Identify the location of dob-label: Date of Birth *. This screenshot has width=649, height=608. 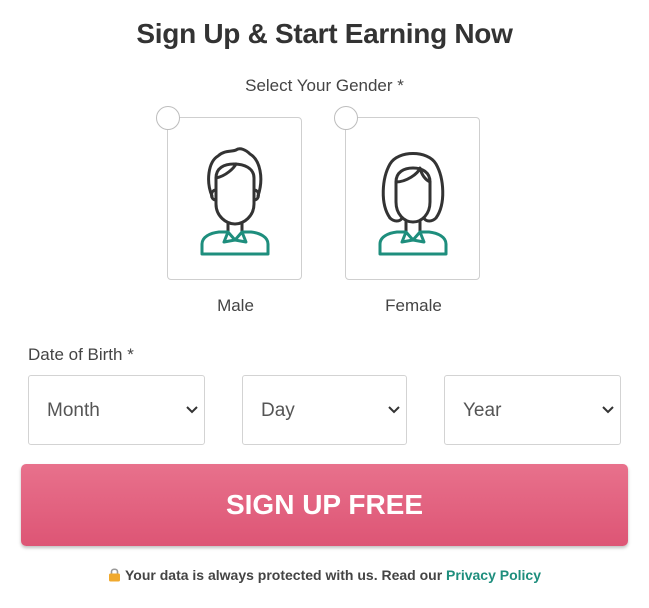
(81, 354).